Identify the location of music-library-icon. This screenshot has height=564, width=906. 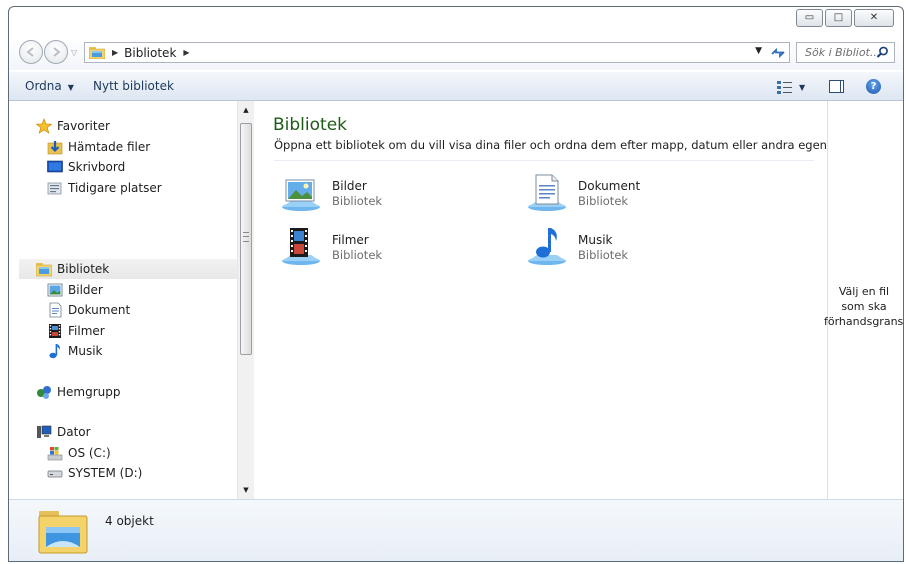
(547, 246).